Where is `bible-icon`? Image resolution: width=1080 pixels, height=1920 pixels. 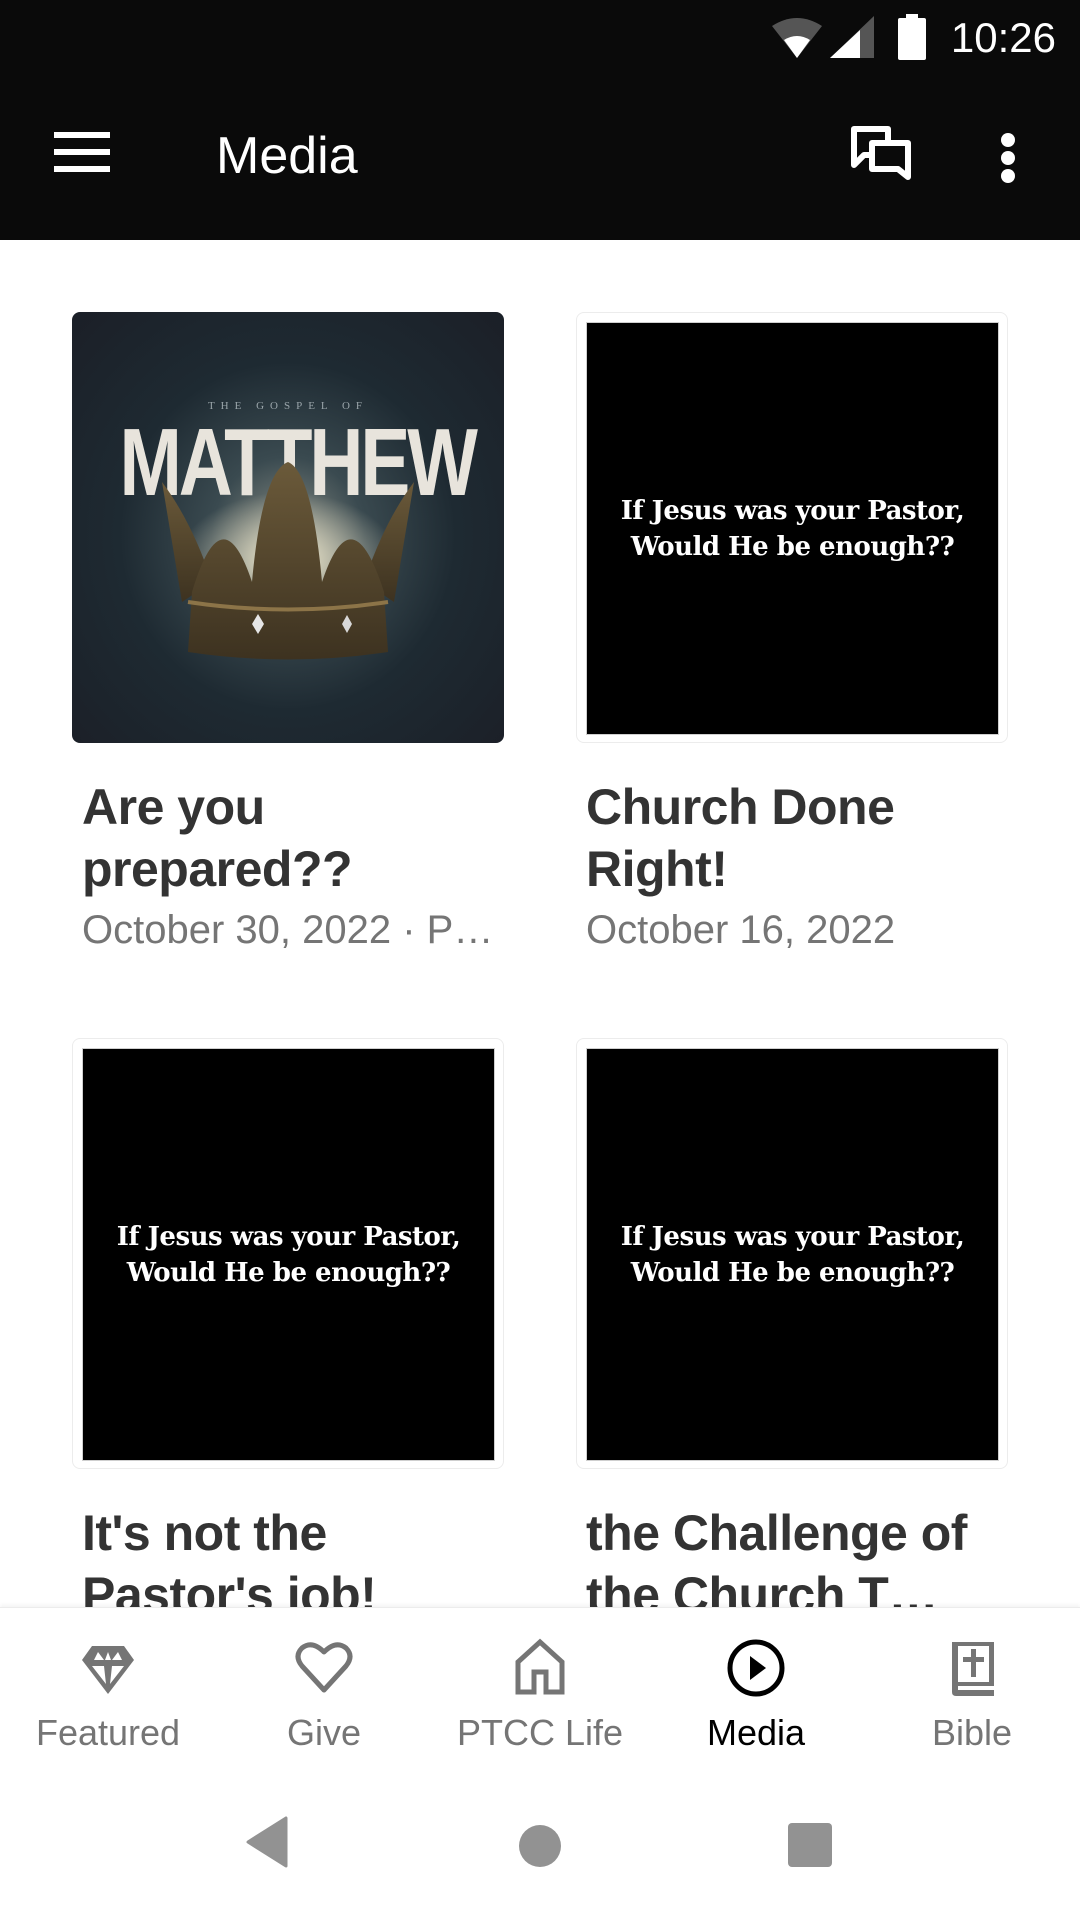 bible-icon is located at coordinates (973, 1669).